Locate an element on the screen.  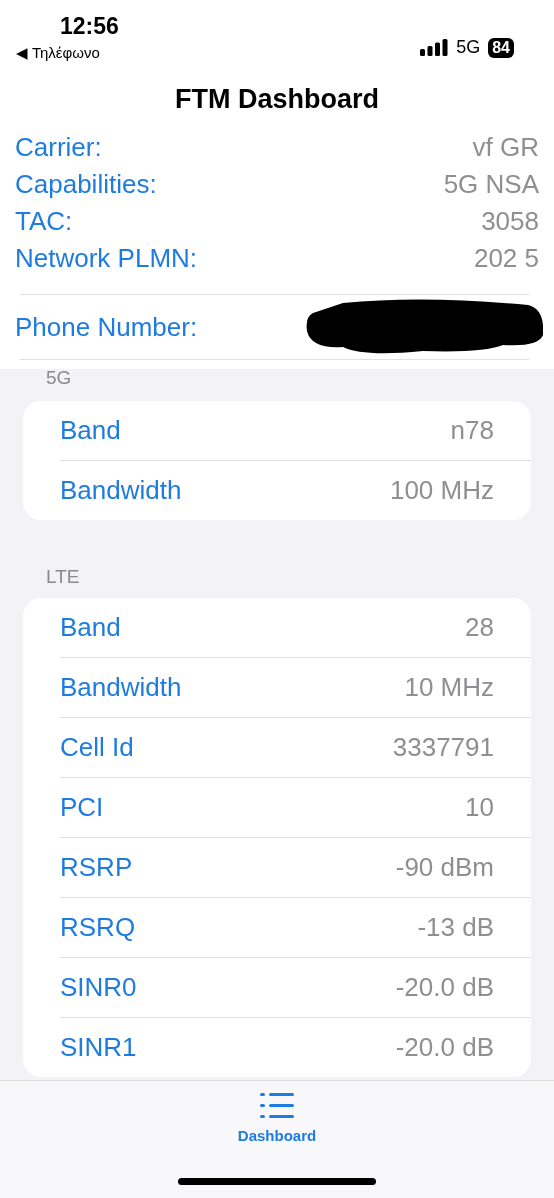
battery-indicator: 84 is located at coordinates (501, 47).